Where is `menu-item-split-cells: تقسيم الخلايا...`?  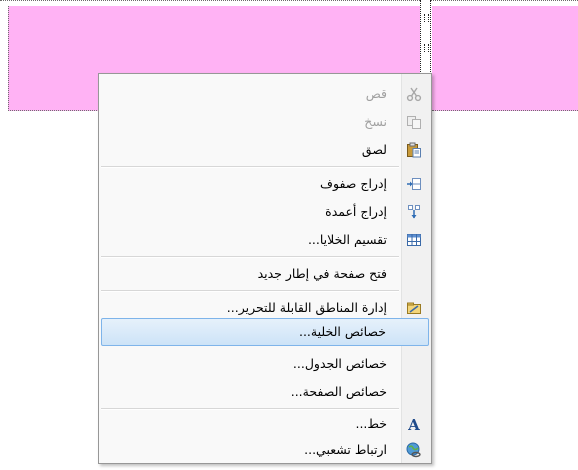 menu-item-split-cells: تقسيم الخلايا... is located at coordinates (265, 240).